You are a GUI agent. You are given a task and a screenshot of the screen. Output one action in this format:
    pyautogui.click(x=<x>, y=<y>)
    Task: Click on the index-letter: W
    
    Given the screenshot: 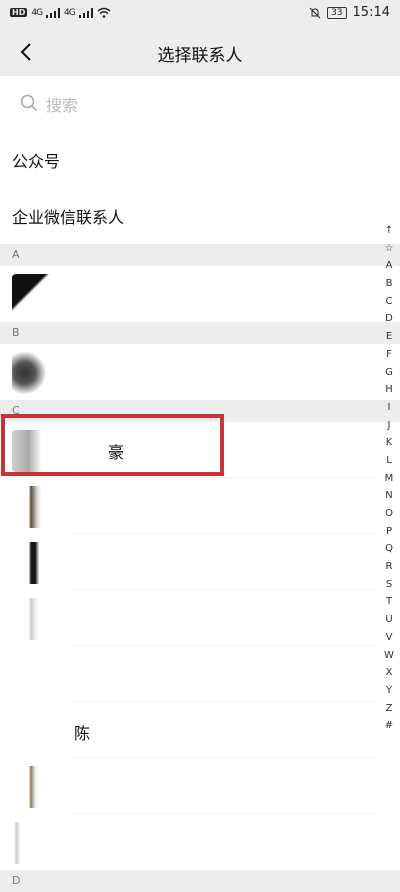 What is the action you would take?
    pyautogui.click(x=389, y=656)
    